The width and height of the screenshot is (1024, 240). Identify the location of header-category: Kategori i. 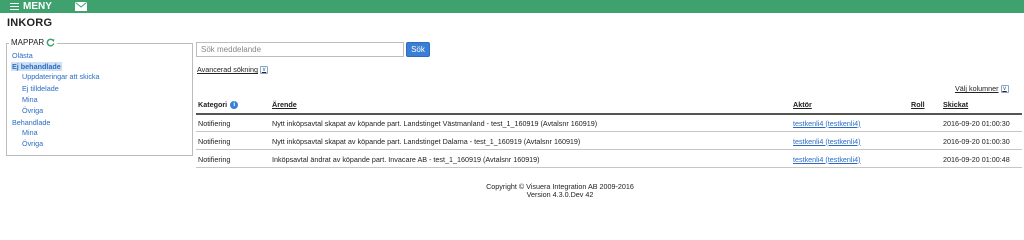
(218, 104).